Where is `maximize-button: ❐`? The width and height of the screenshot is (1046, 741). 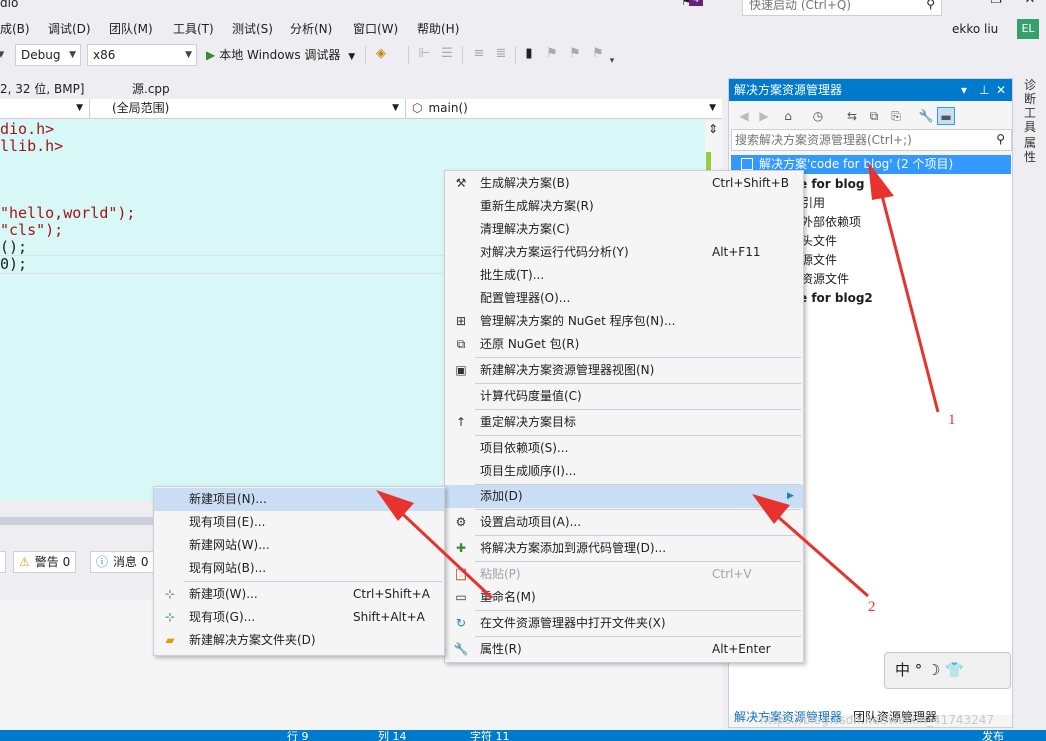 maximize-button: ❐ is located at coordinates (996, 4).